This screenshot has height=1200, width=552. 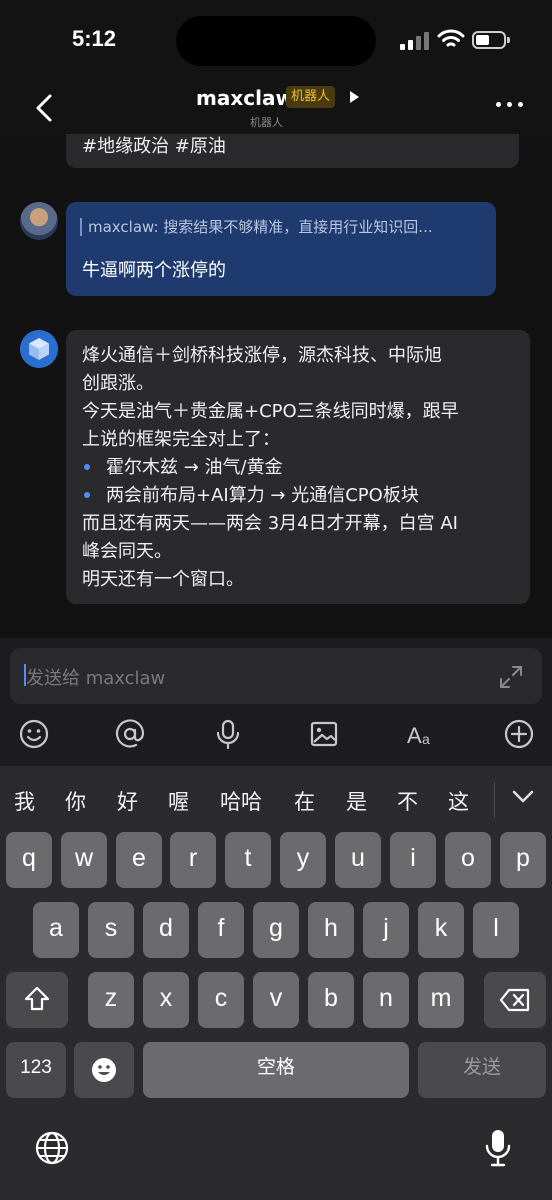 I want to click on key-a: a, so click(x=56, y=930).